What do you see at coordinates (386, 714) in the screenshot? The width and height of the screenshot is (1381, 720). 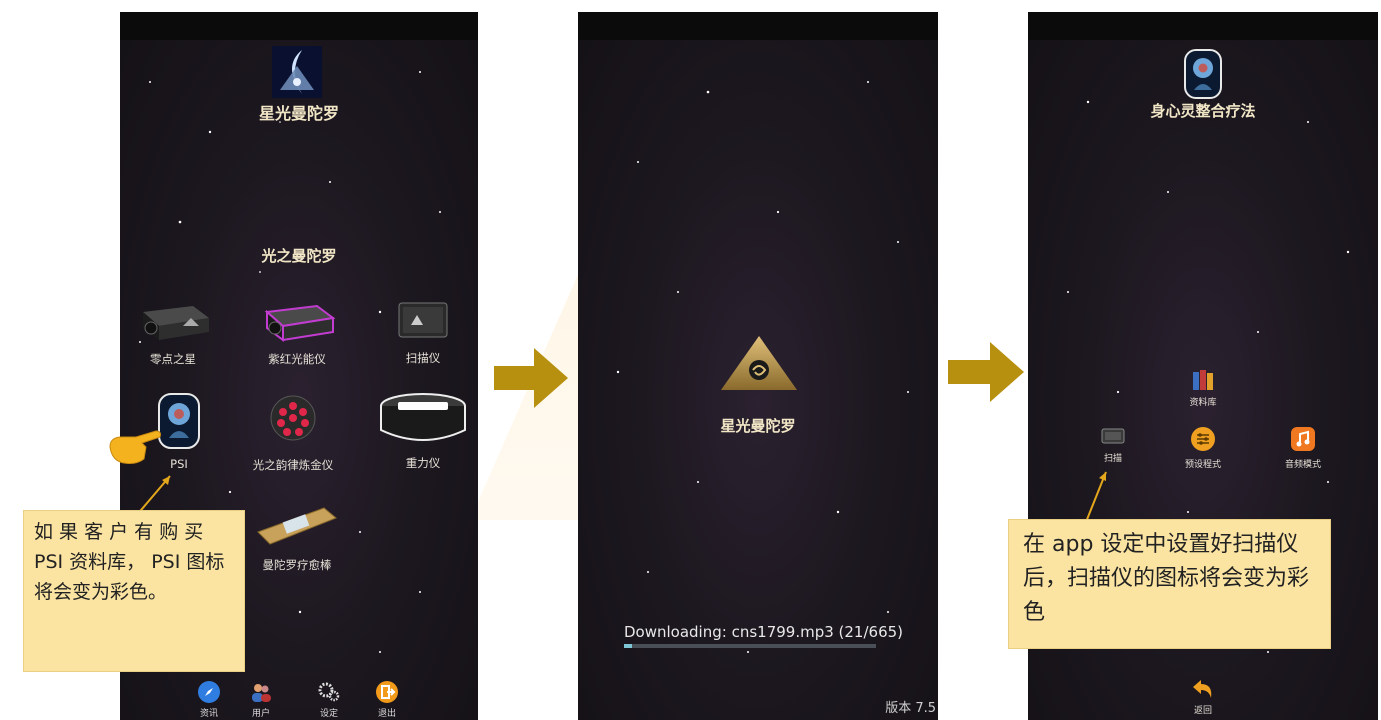 I see `nav-label: 退出` at bounding box center [386, 714].